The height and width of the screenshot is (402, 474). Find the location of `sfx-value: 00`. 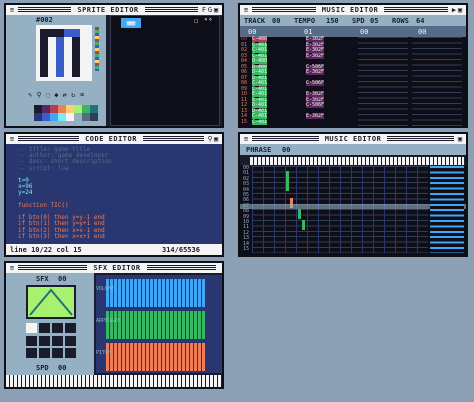

sfx-value: 00 is located at coordinates (62, 279).